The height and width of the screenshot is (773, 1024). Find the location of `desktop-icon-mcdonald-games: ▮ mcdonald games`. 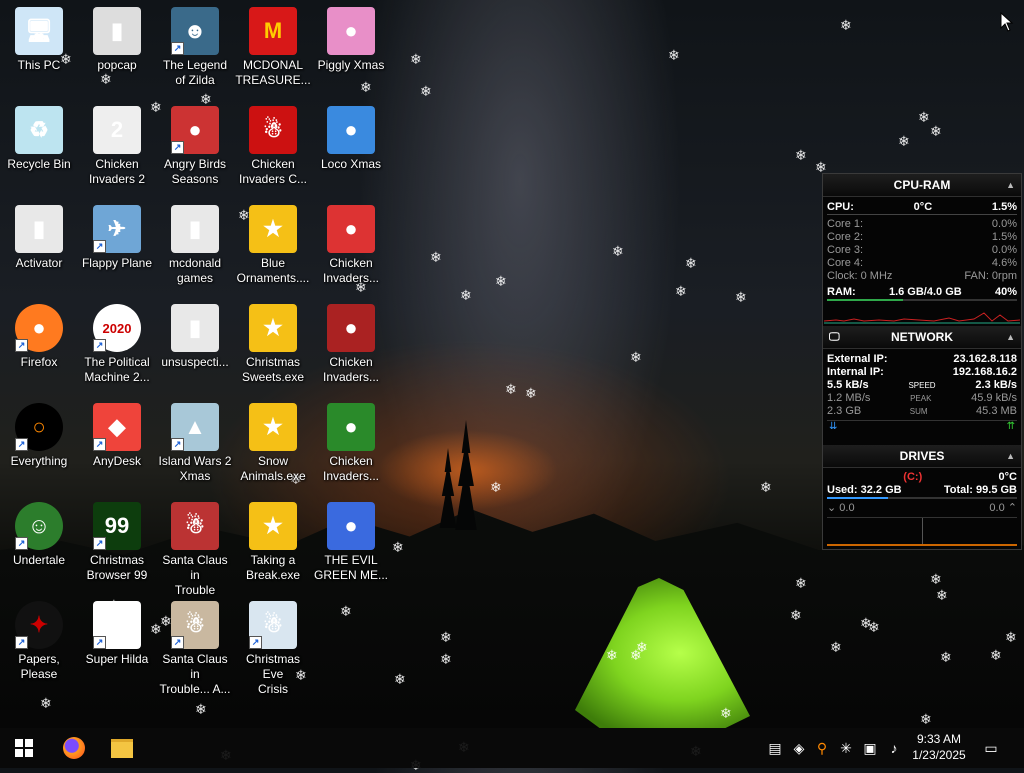

desktop-icon-mcdonald-games: ▮ mcdonald games is located at coordinates (195, 247).